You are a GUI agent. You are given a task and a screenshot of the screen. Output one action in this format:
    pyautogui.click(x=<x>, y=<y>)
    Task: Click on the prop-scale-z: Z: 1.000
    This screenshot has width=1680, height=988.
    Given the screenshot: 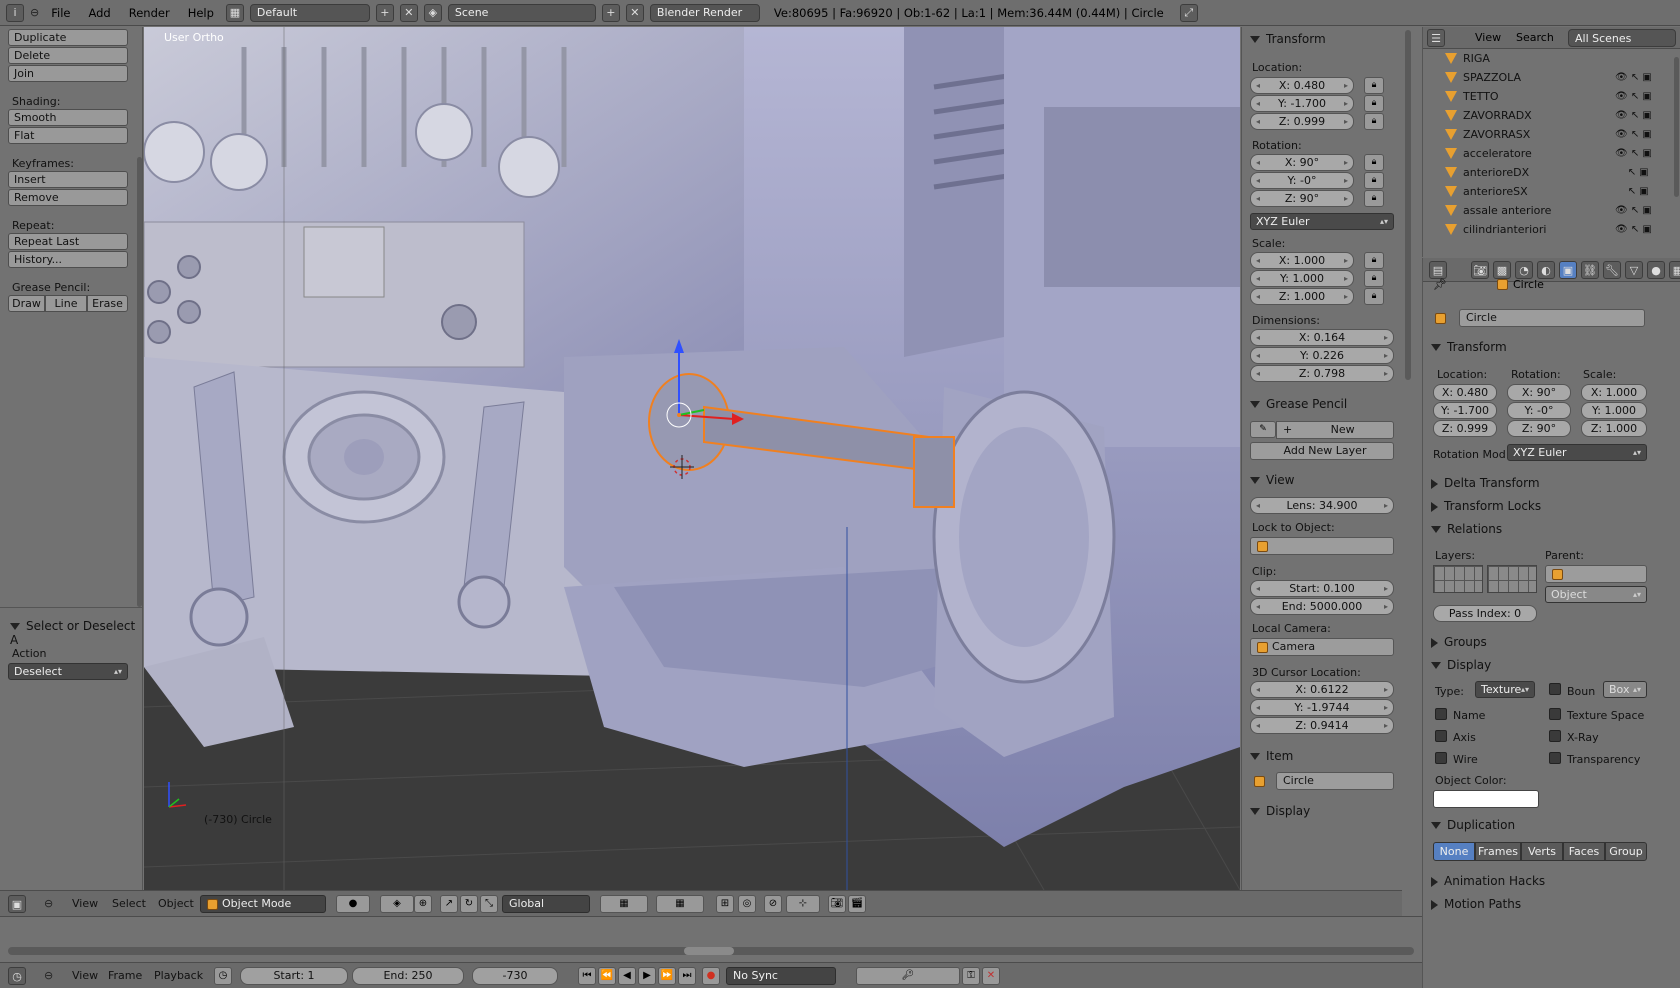 What is the action you would take?
    pyautogui.click(x=1614, y=428)
    